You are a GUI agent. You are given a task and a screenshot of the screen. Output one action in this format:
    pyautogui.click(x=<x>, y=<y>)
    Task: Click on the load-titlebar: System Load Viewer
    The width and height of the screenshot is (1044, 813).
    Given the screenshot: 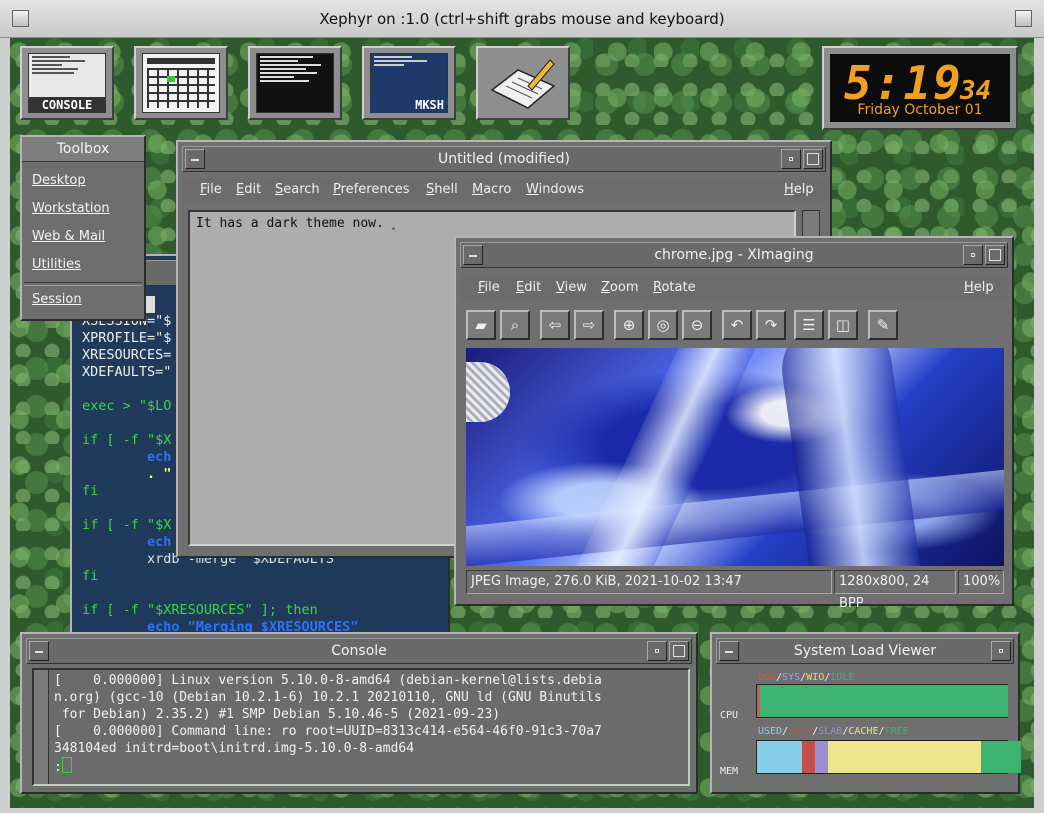 What is the action you would take?
    pyautogui.click(x=865, y=651)
    